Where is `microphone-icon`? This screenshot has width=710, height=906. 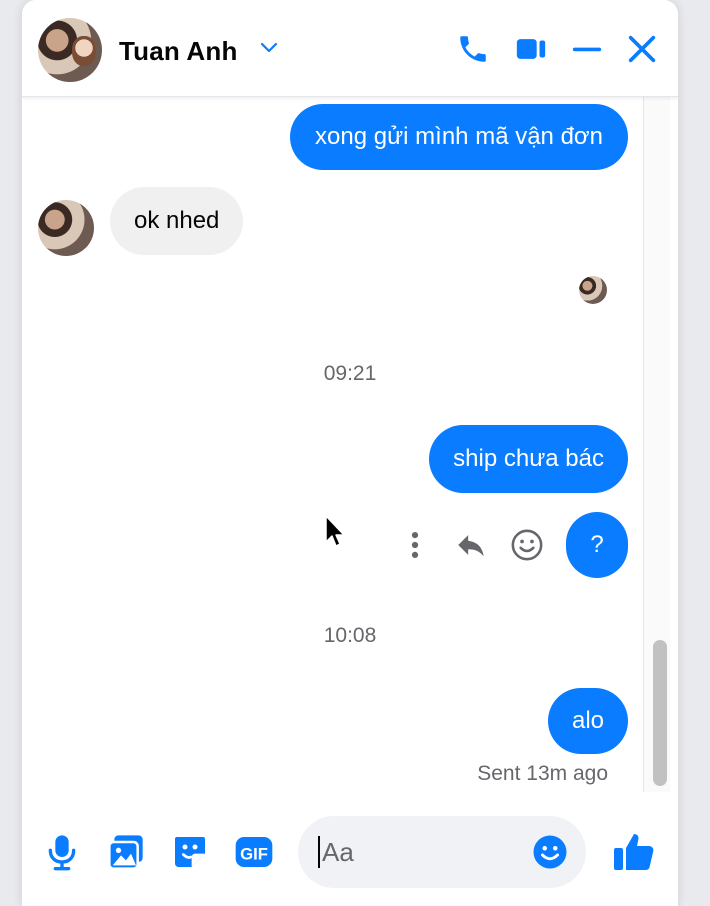 microphone-icon is located at coordinates (62, 852).